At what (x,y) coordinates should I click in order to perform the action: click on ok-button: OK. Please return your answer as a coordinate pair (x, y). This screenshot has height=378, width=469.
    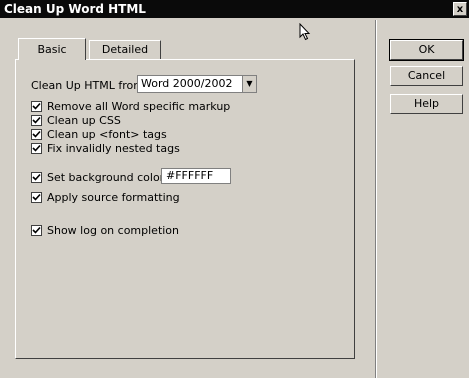
    Looking at the image, I should click on (426, 50).